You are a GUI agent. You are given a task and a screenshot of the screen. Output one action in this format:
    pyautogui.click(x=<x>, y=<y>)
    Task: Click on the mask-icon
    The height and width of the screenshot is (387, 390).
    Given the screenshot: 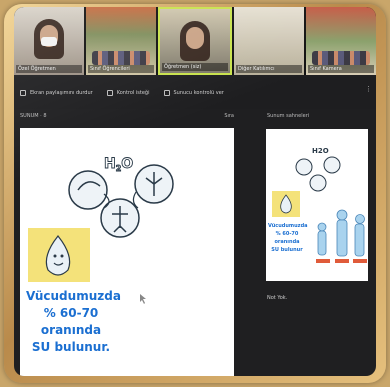 What is the action you would take?
    pyautogui.click(x=49, y=41)
    